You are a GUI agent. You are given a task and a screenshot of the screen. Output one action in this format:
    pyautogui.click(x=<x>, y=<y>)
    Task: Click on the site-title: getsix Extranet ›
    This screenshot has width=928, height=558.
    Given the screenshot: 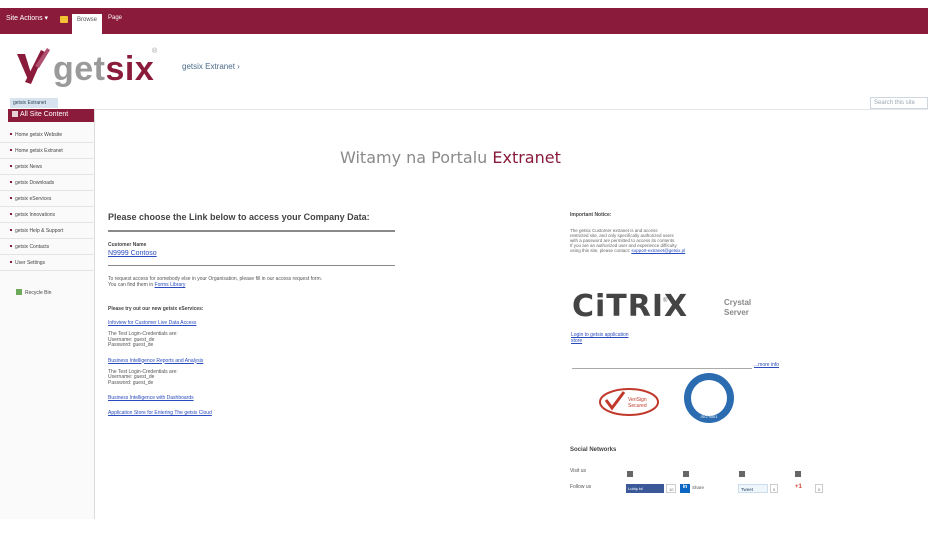 What is the action you would take?
    pyautogui.click(x=211, y=66)
    